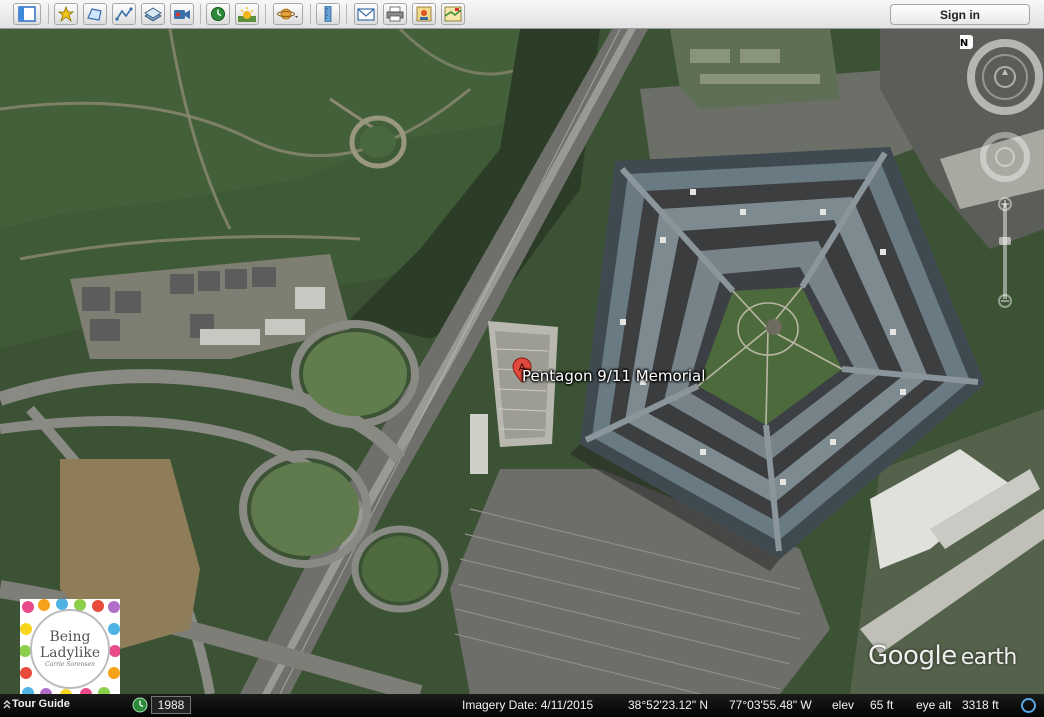 This screenshot has width=1044, height=717. What do you see at coordinates (912, 656) in the screenshot?
I see `brand-main: Google` at bounding box center [912, 656].